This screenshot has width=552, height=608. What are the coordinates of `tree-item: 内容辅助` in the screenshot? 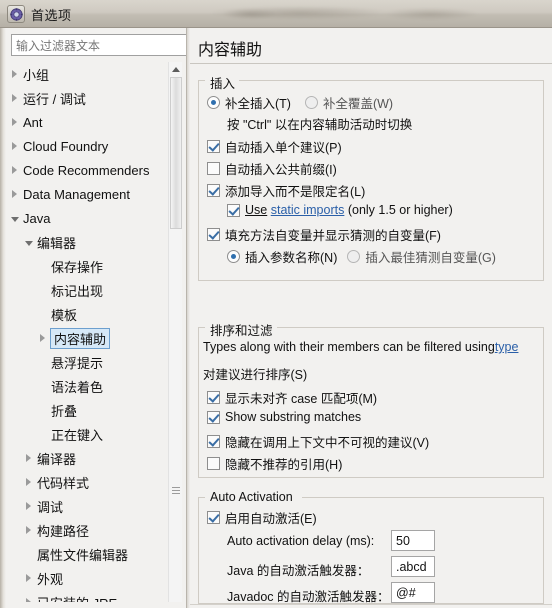 It's located at (88, 338).